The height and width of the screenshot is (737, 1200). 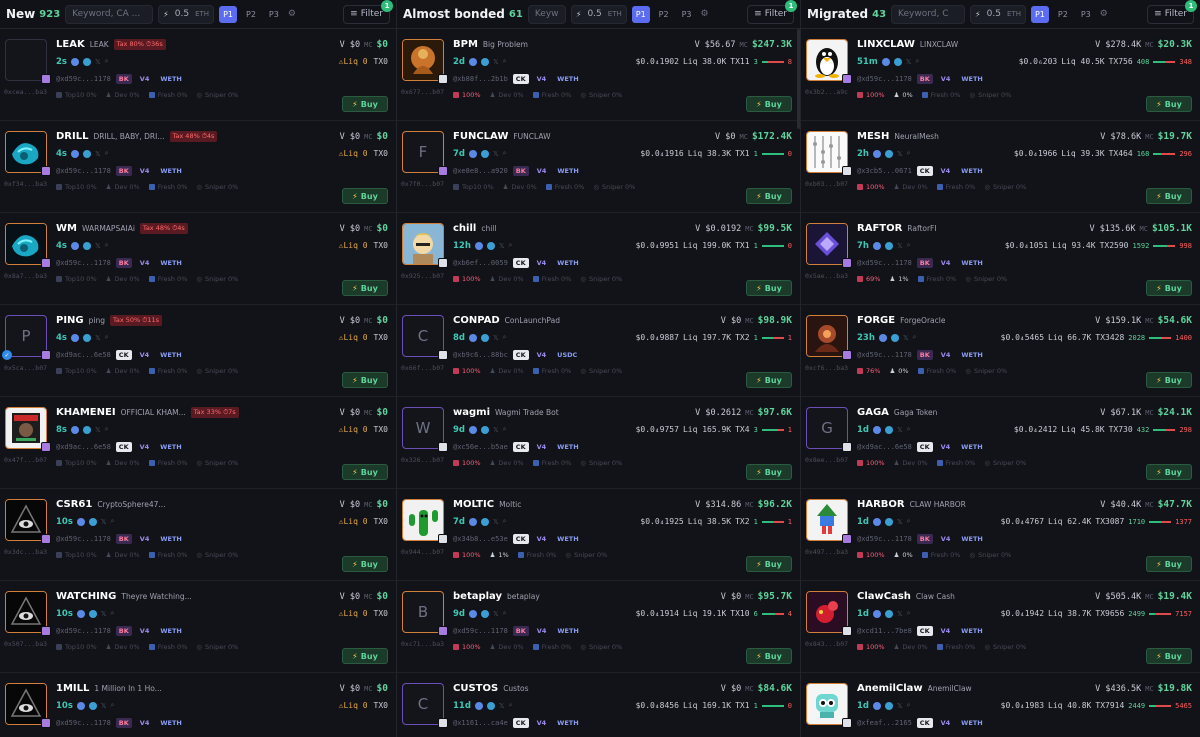 What do you see at coordinates (86, 596) in the screenshot?
I see `token-symbol: WATCHING` at bounding box center [86, 596].